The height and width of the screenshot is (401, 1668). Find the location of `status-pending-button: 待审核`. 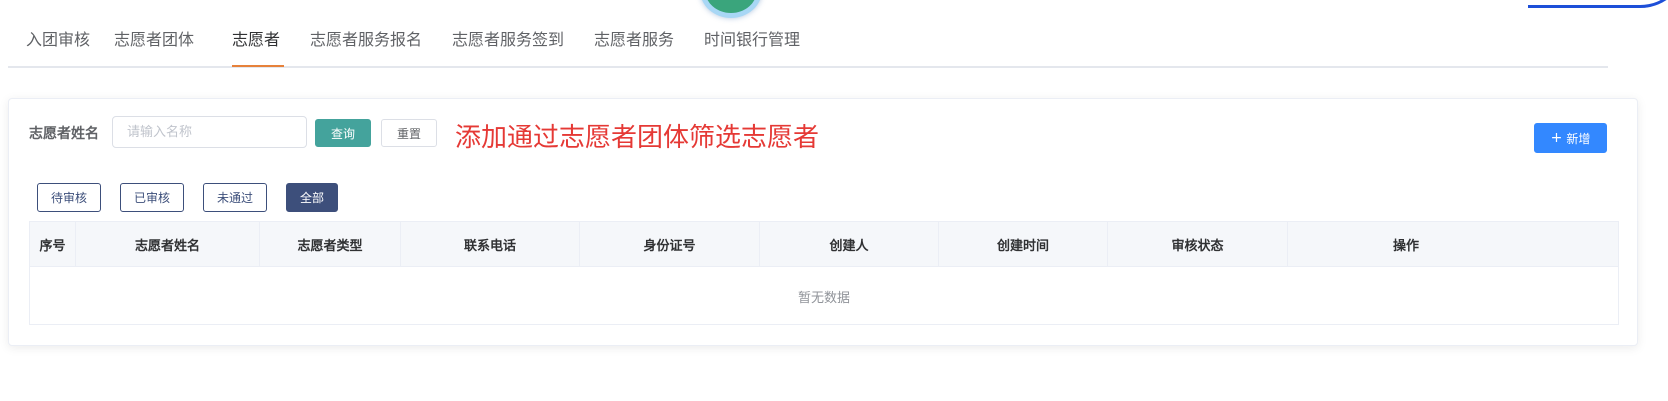

status-pending-button: 待审核 is located at coordinates (69, 197).